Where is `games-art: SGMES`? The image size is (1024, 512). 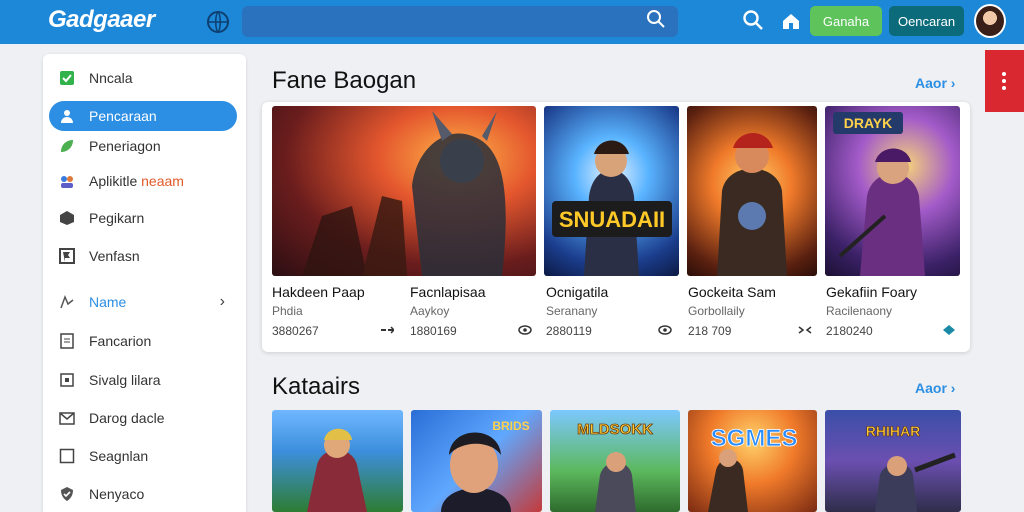 games-art: SGMES is located at coordinates (753, 468).